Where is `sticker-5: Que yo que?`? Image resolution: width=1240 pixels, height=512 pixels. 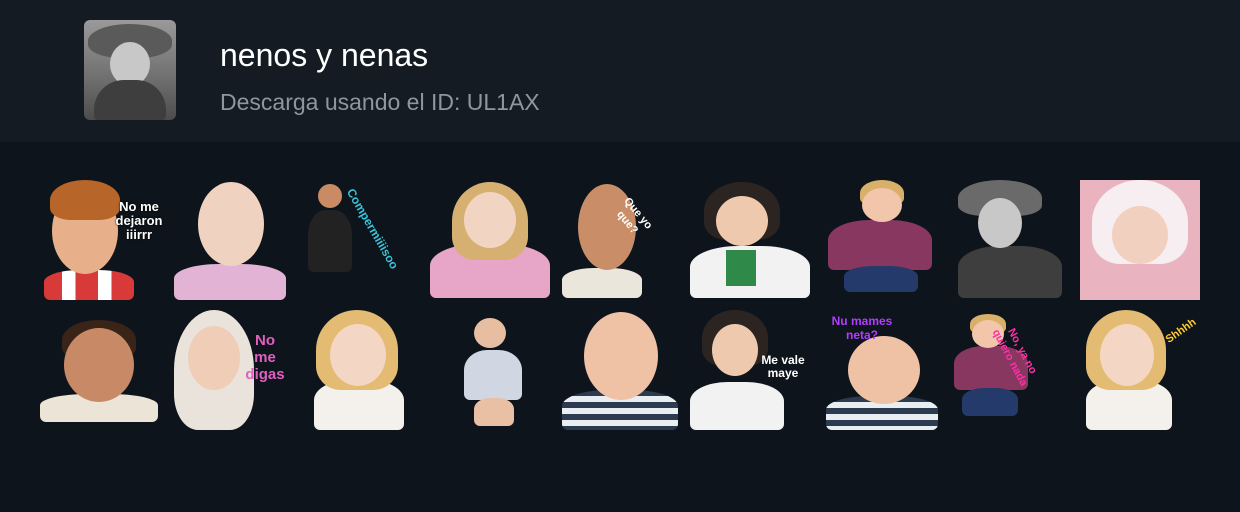
sticker-5: Que yo que? is located at coordinates (620, 240).